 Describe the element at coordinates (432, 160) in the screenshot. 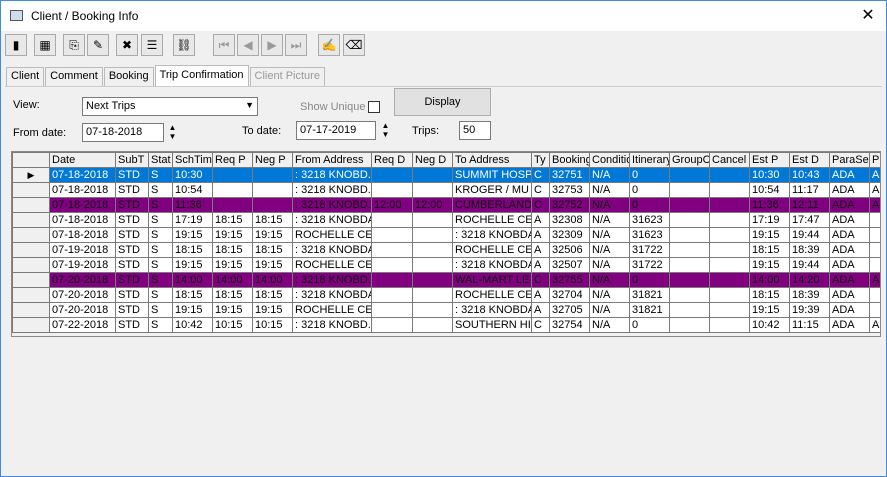

I see `column-header: Neg D` at that location.